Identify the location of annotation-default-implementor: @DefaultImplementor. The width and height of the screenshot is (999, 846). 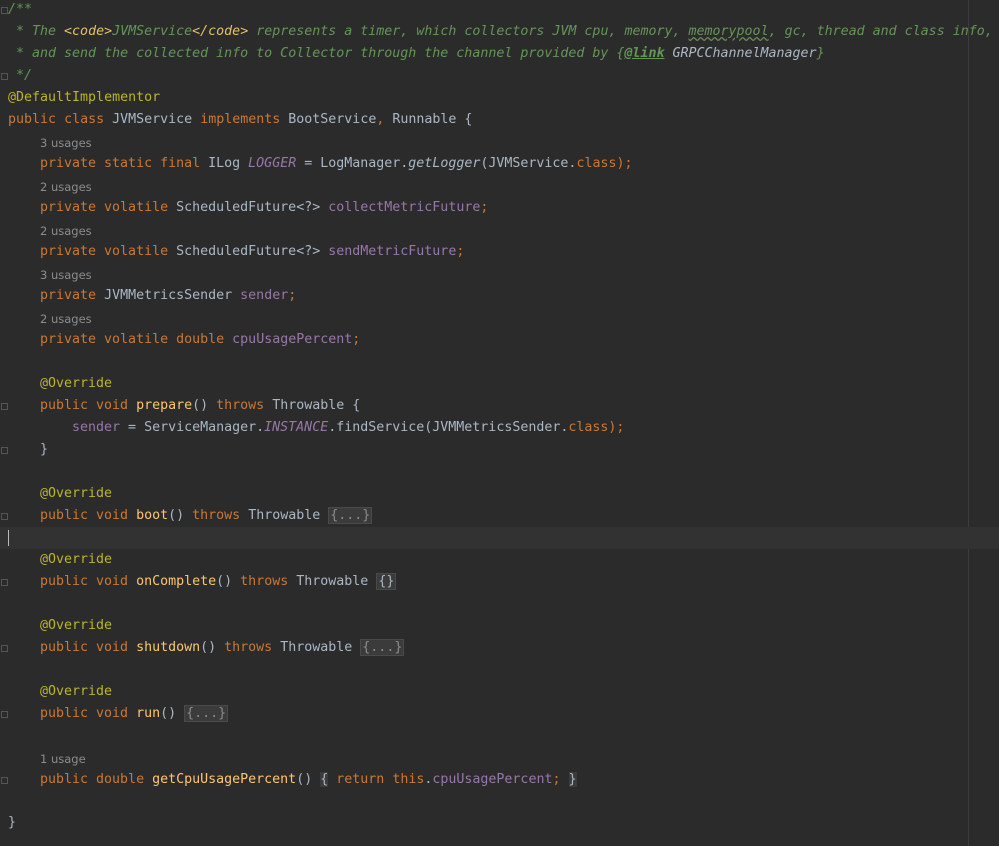
(84, 97).